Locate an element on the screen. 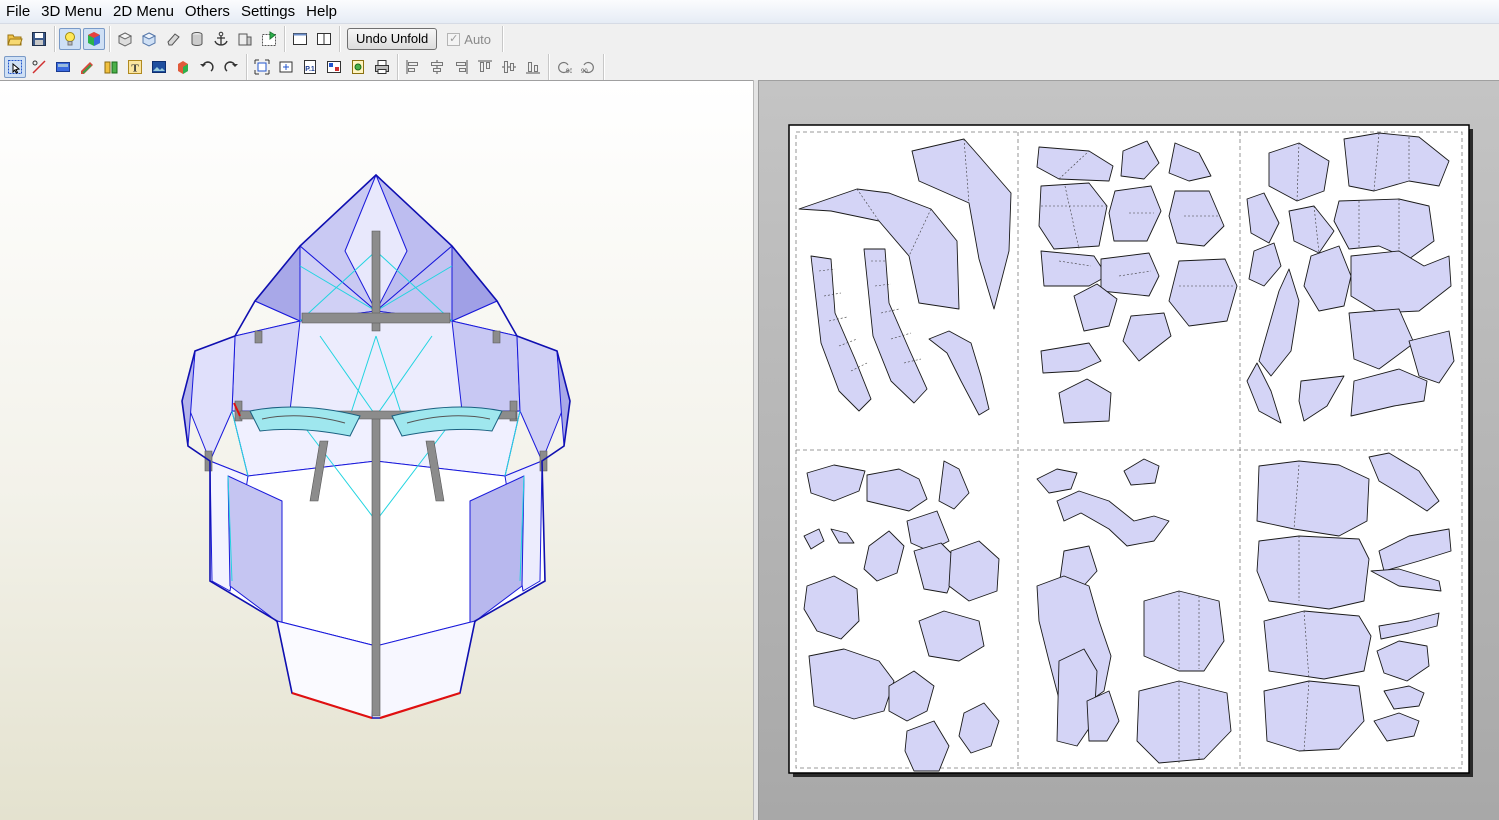  tools-group is located at coordinates (197, 39).